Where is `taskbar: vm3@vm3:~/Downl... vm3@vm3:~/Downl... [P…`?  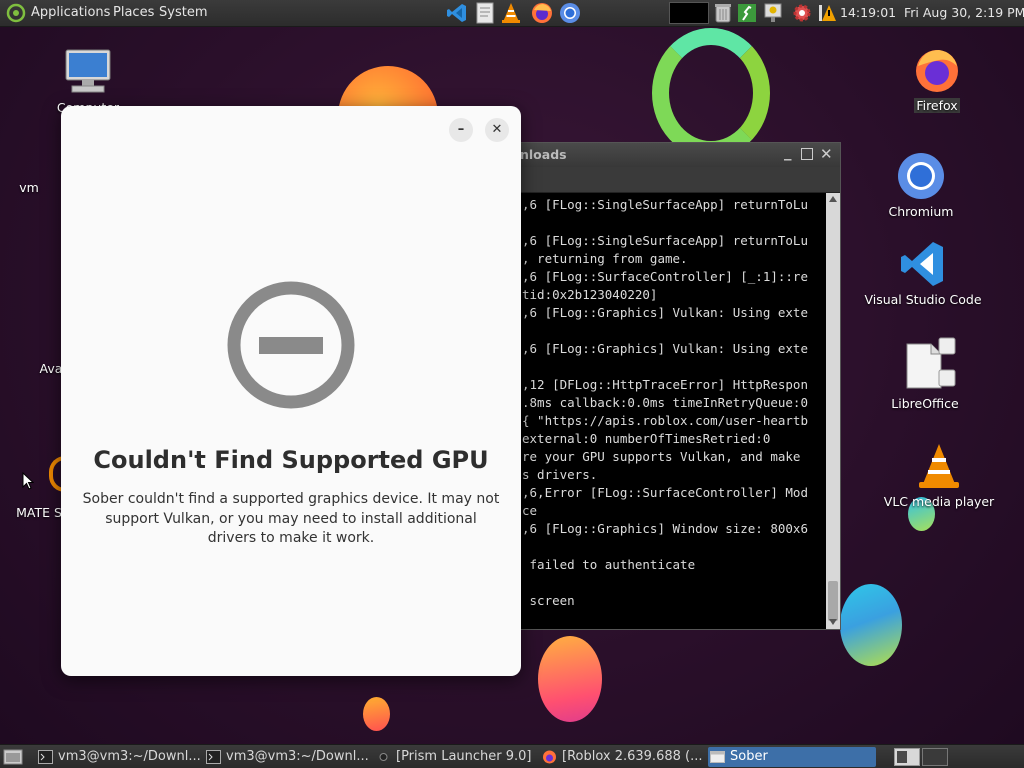
taskbar: vm3@vm3:~/Downl... vm3@vm3:~/Downl... [P… is located at coordinates (512, 756).